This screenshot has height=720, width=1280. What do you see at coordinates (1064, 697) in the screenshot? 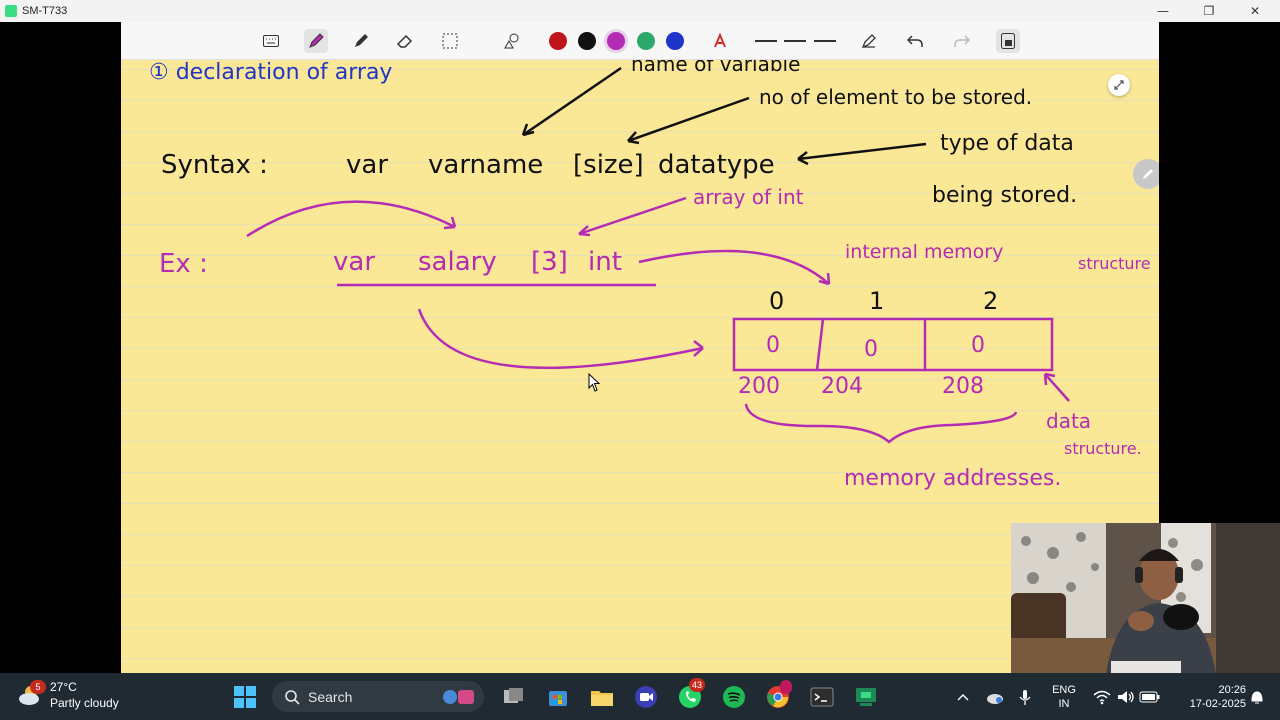
I see `language-indicator: ENG IN` at bounding box center [1064, 697].